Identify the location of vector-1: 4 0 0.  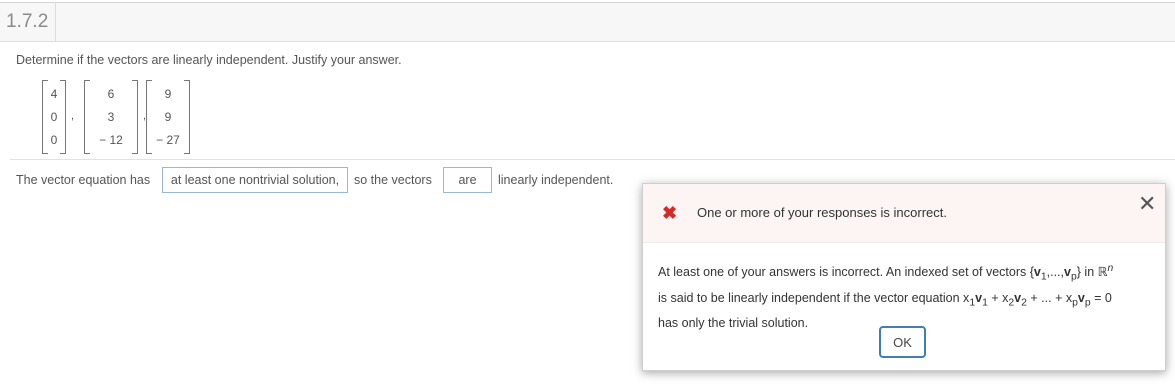
(54, 117).